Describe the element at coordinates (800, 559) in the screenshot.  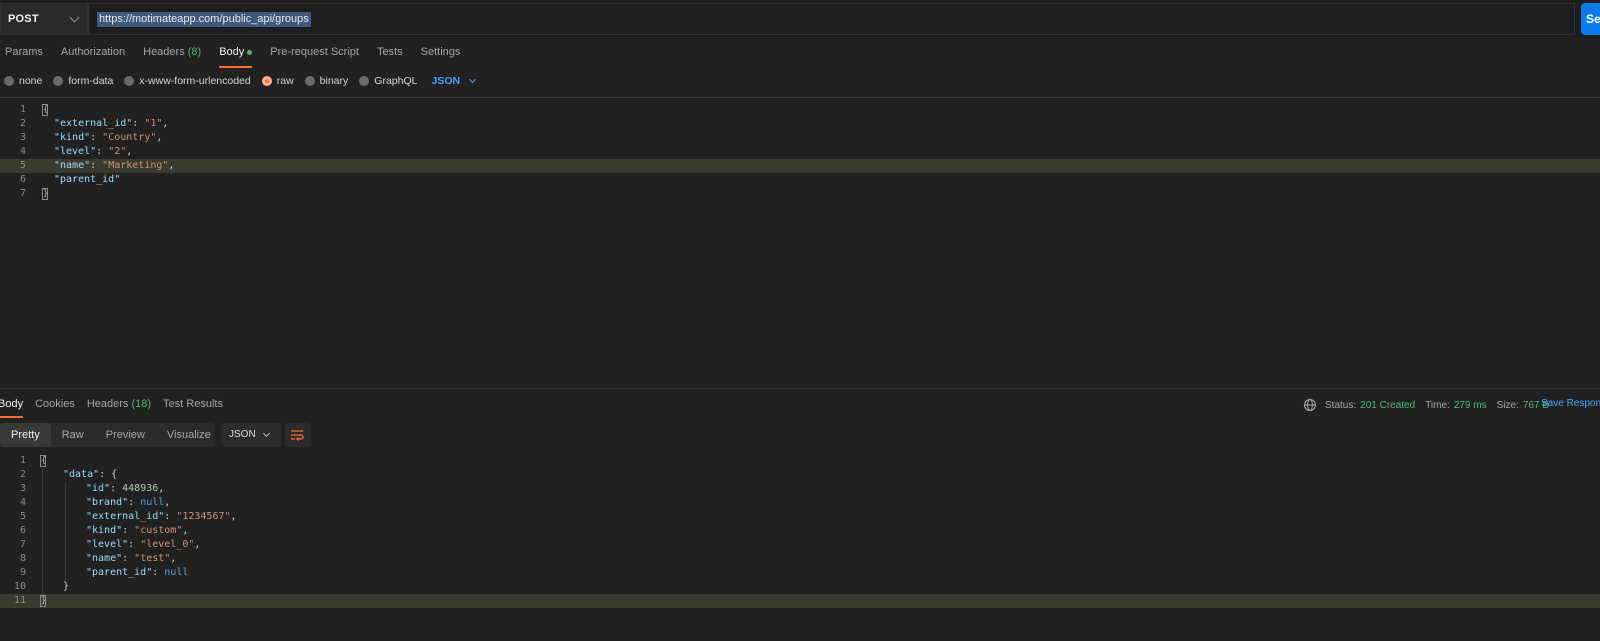
I see `code-line: 8 "name": "test",` at that location.